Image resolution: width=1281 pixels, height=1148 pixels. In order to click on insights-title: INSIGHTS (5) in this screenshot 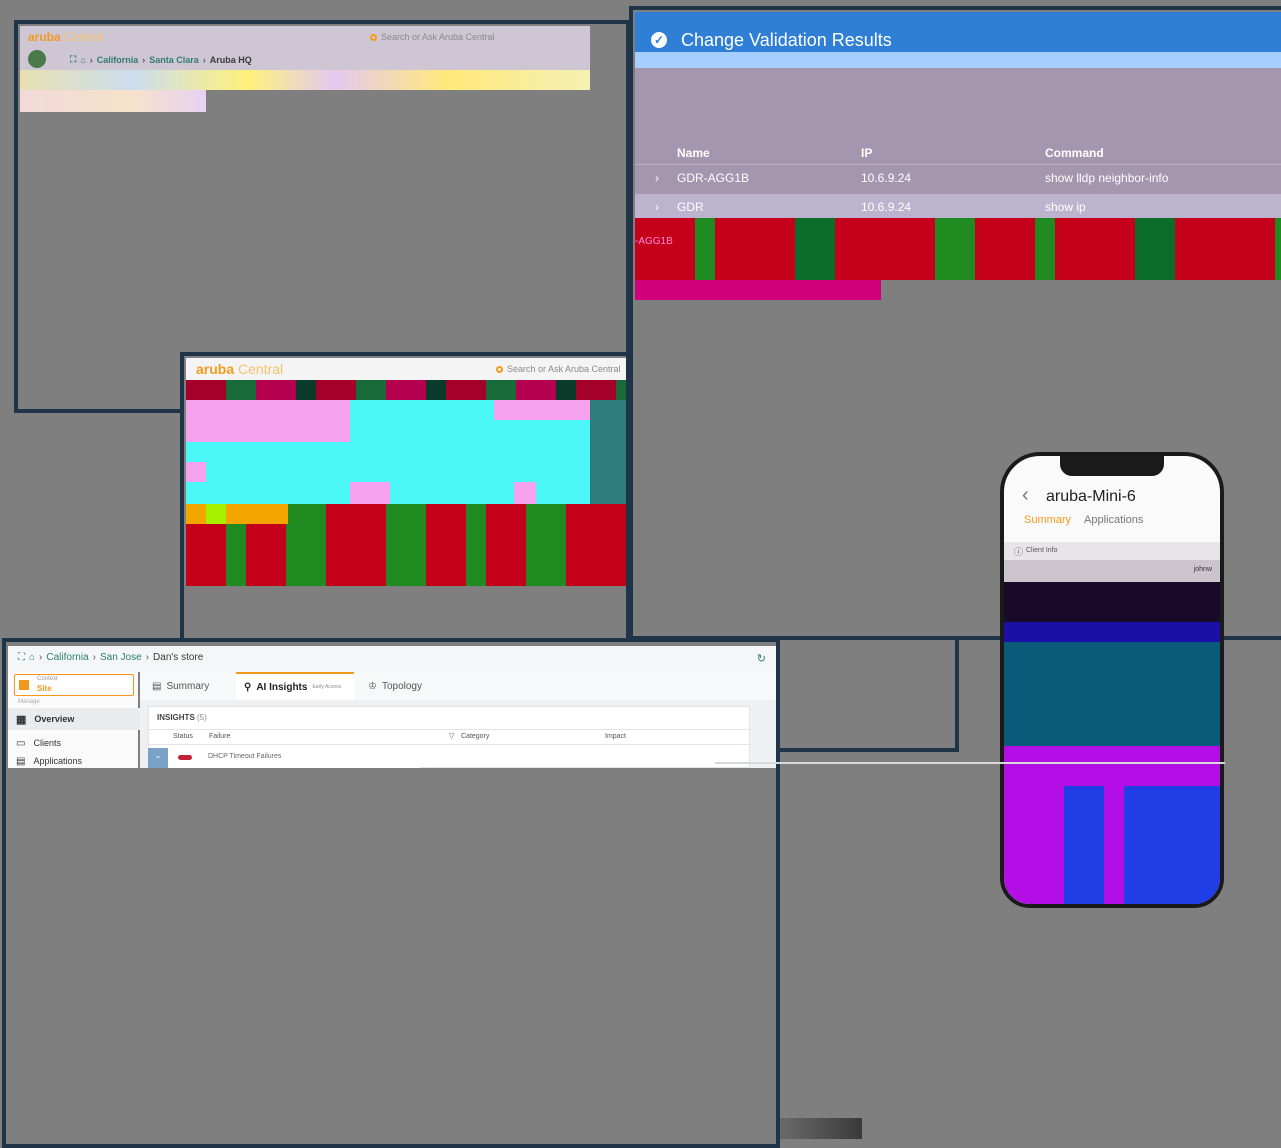, I will do `click(182, 717)`.